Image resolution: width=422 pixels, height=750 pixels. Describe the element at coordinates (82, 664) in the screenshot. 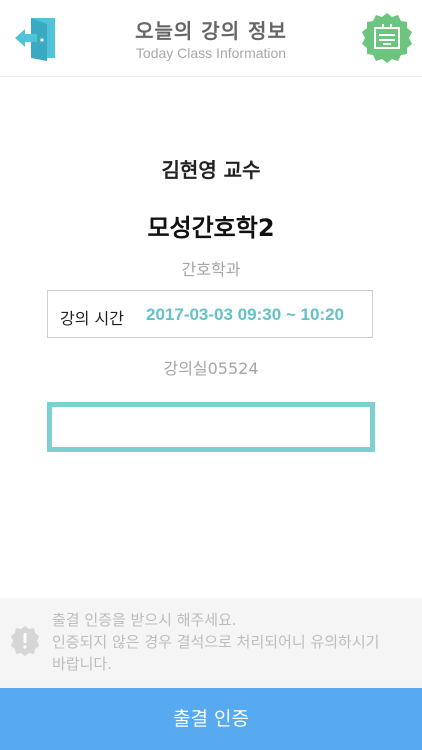

I see `notice-line: 바랍니다.` at that location.